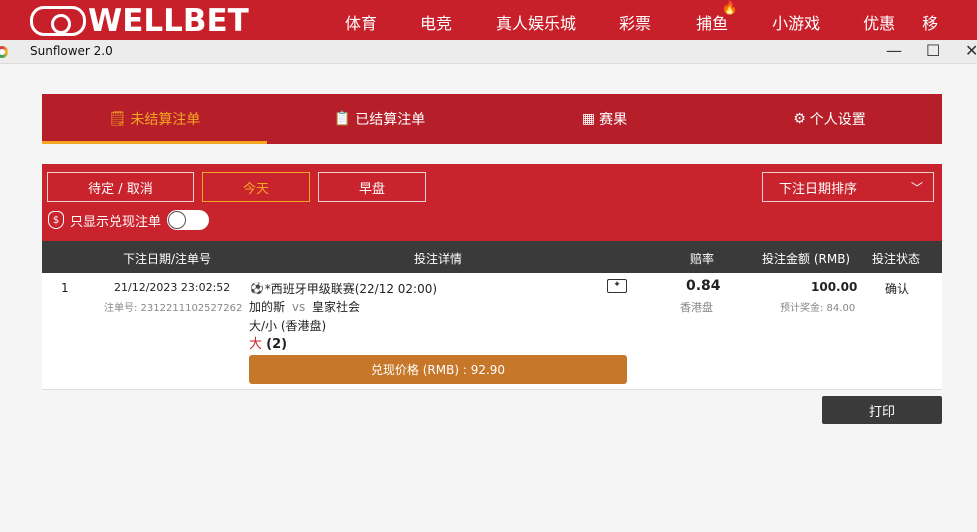 Image resolution: width=977 pixels, height=532 pixels. Describe the element at coordinates (837, 120) in the screenshot. I see `tab-settings-label: 个人设置` at that location.